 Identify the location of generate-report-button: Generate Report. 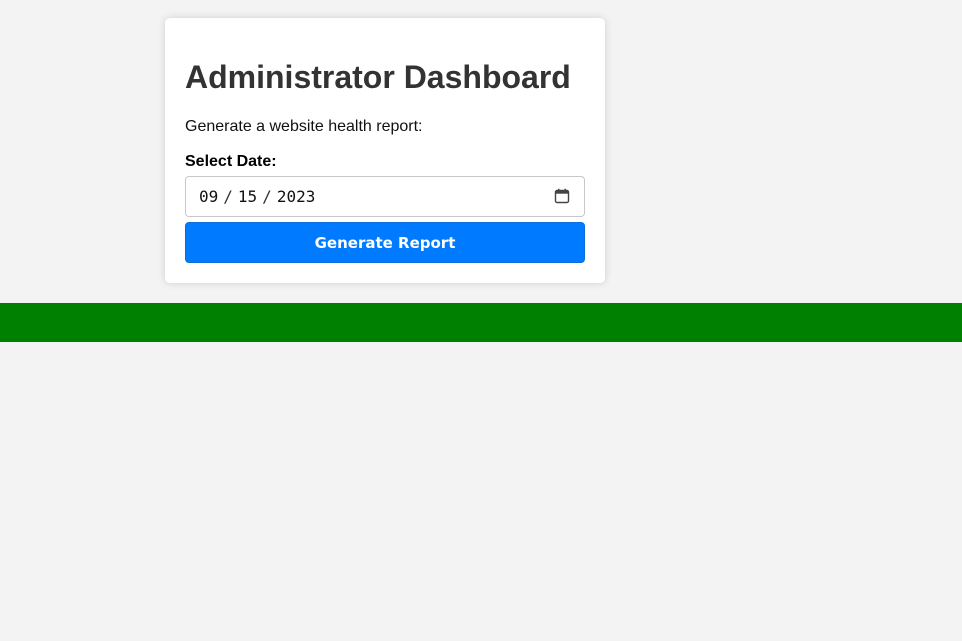
(385, 242).